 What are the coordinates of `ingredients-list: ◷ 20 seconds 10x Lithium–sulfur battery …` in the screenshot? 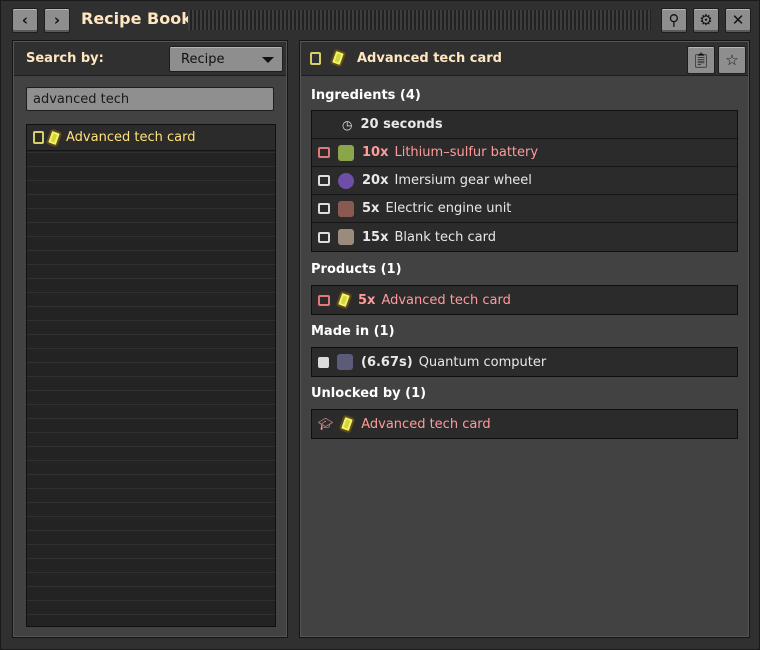 It's located at (524, 181).